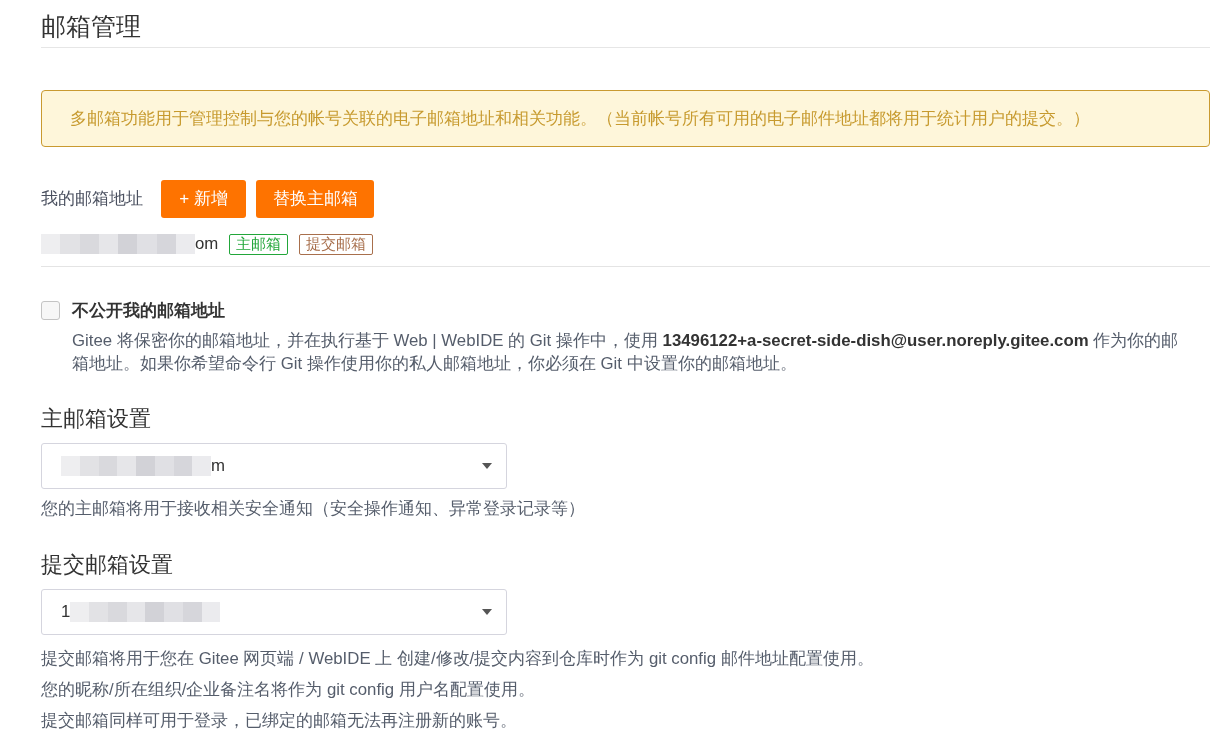  Describe the element at coordinates (207, 244) in the screenshot. I see `email-fragment: om` at that location.